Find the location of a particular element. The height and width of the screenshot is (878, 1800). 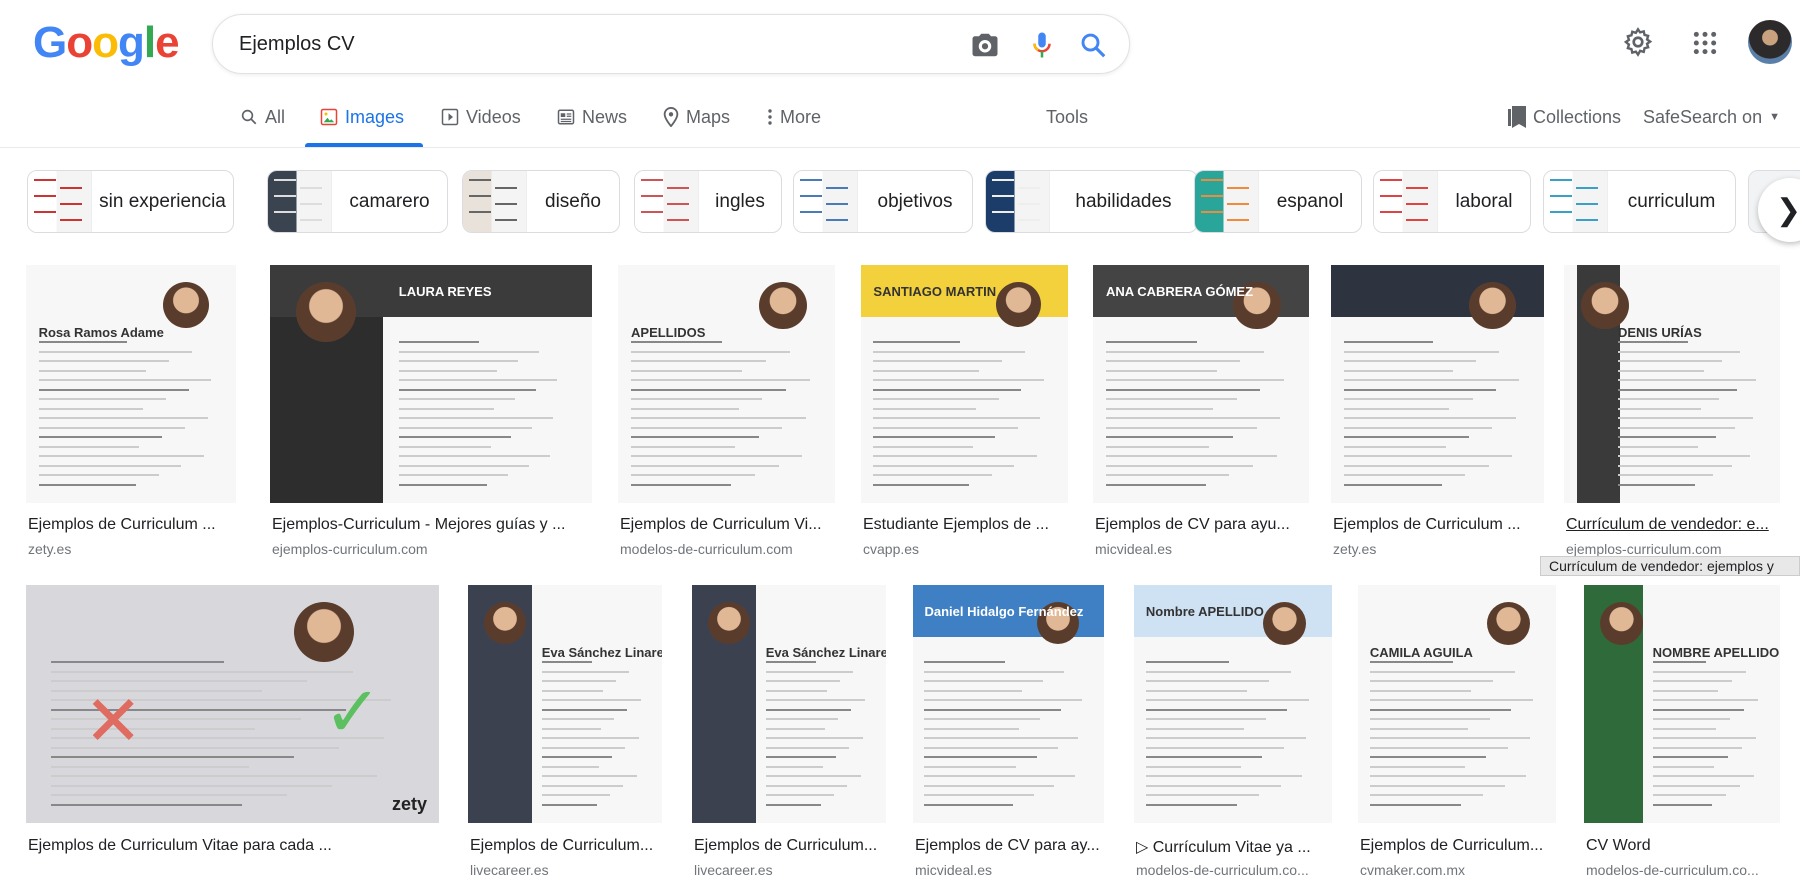

chip-thumbnail is located at coordinates (826, 201).